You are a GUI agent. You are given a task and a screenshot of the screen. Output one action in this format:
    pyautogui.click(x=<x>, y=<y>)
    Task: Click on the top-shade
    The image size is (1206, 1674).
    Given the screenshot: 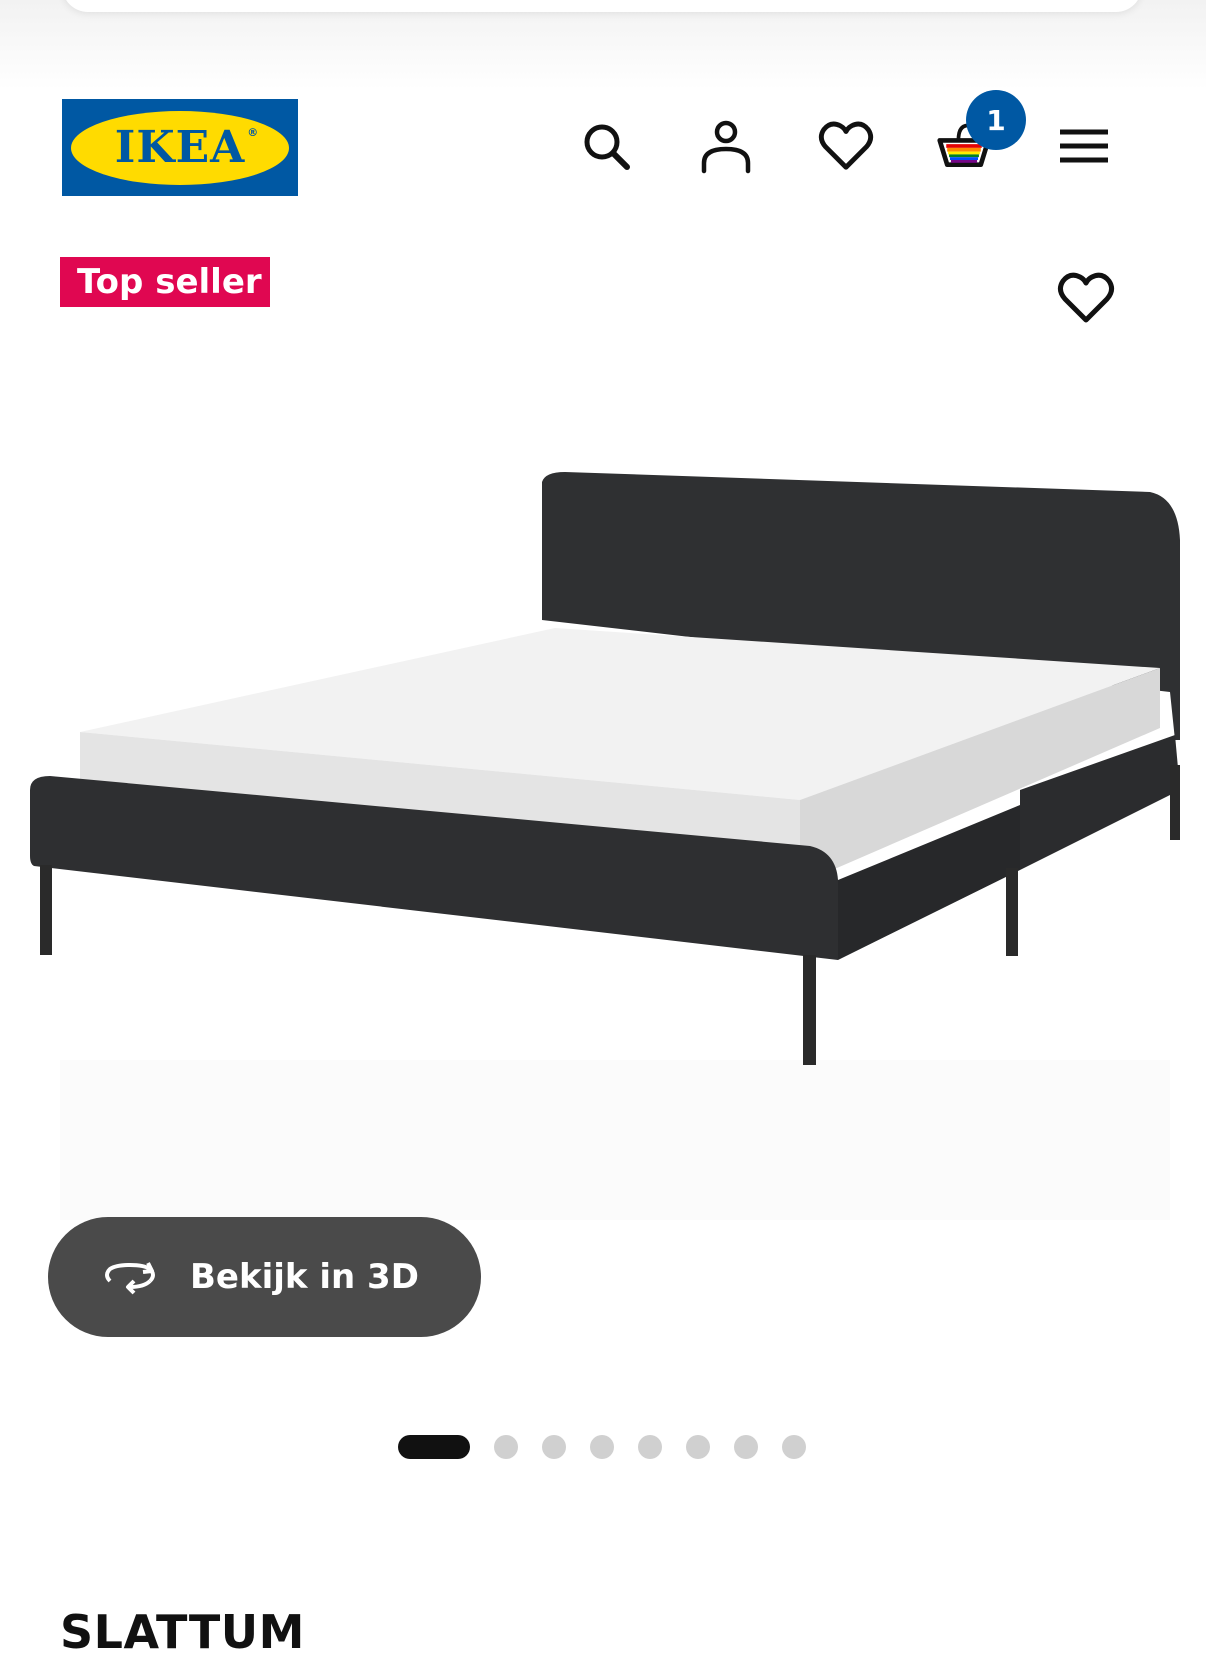 What is the action you would take?
    pyautogui.click(x=603, y=45)
    